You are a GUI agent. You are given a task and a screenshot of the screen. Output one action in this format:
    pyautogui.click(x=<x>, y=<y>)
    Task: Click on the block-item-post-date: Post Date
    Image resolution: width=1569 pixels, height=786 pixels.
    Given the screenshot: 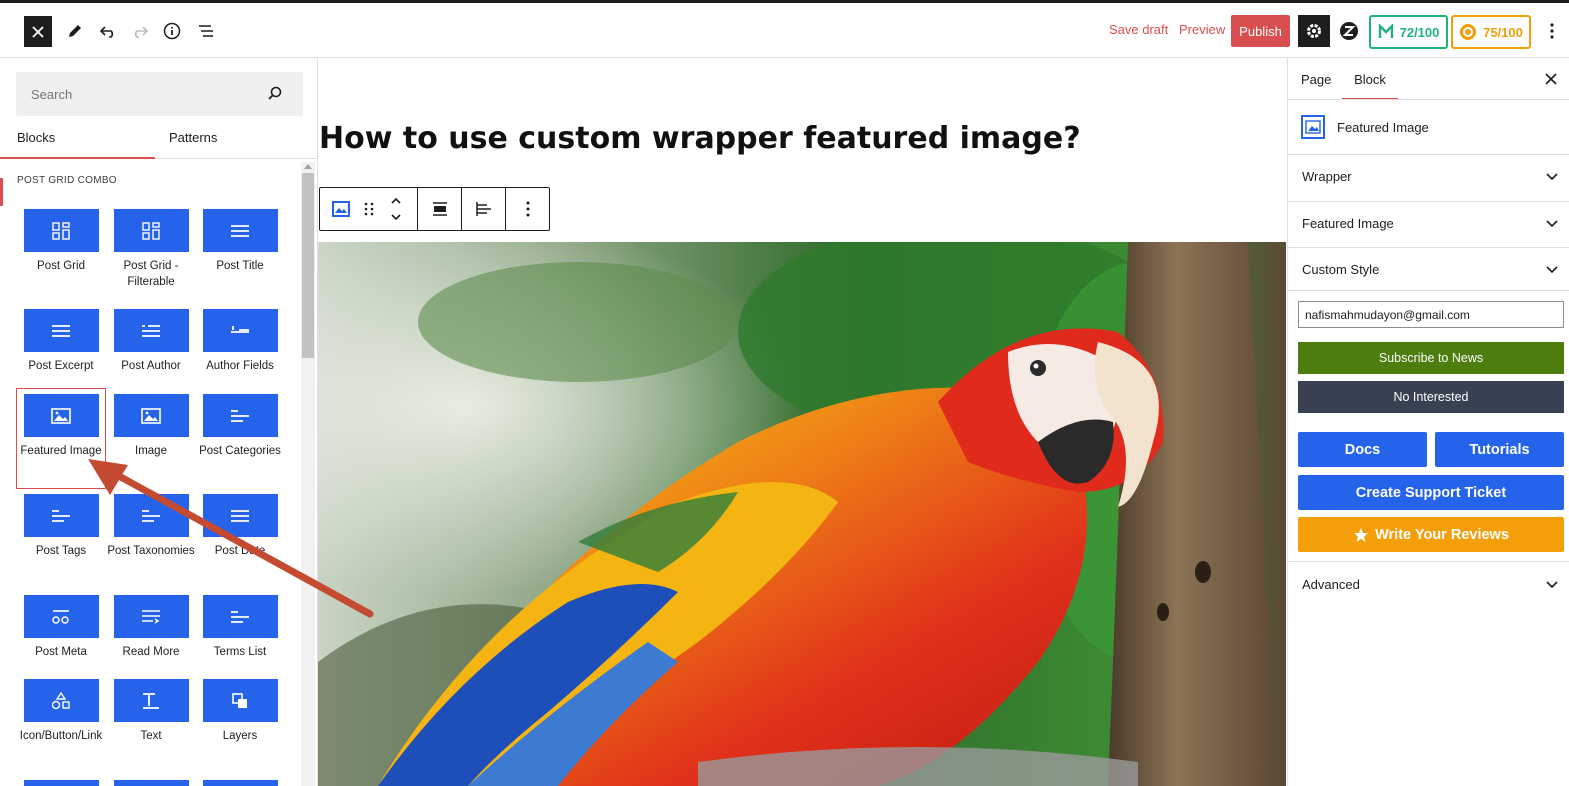 What is the action you would take?
    pyautogui.click(x=240, y=526)
    